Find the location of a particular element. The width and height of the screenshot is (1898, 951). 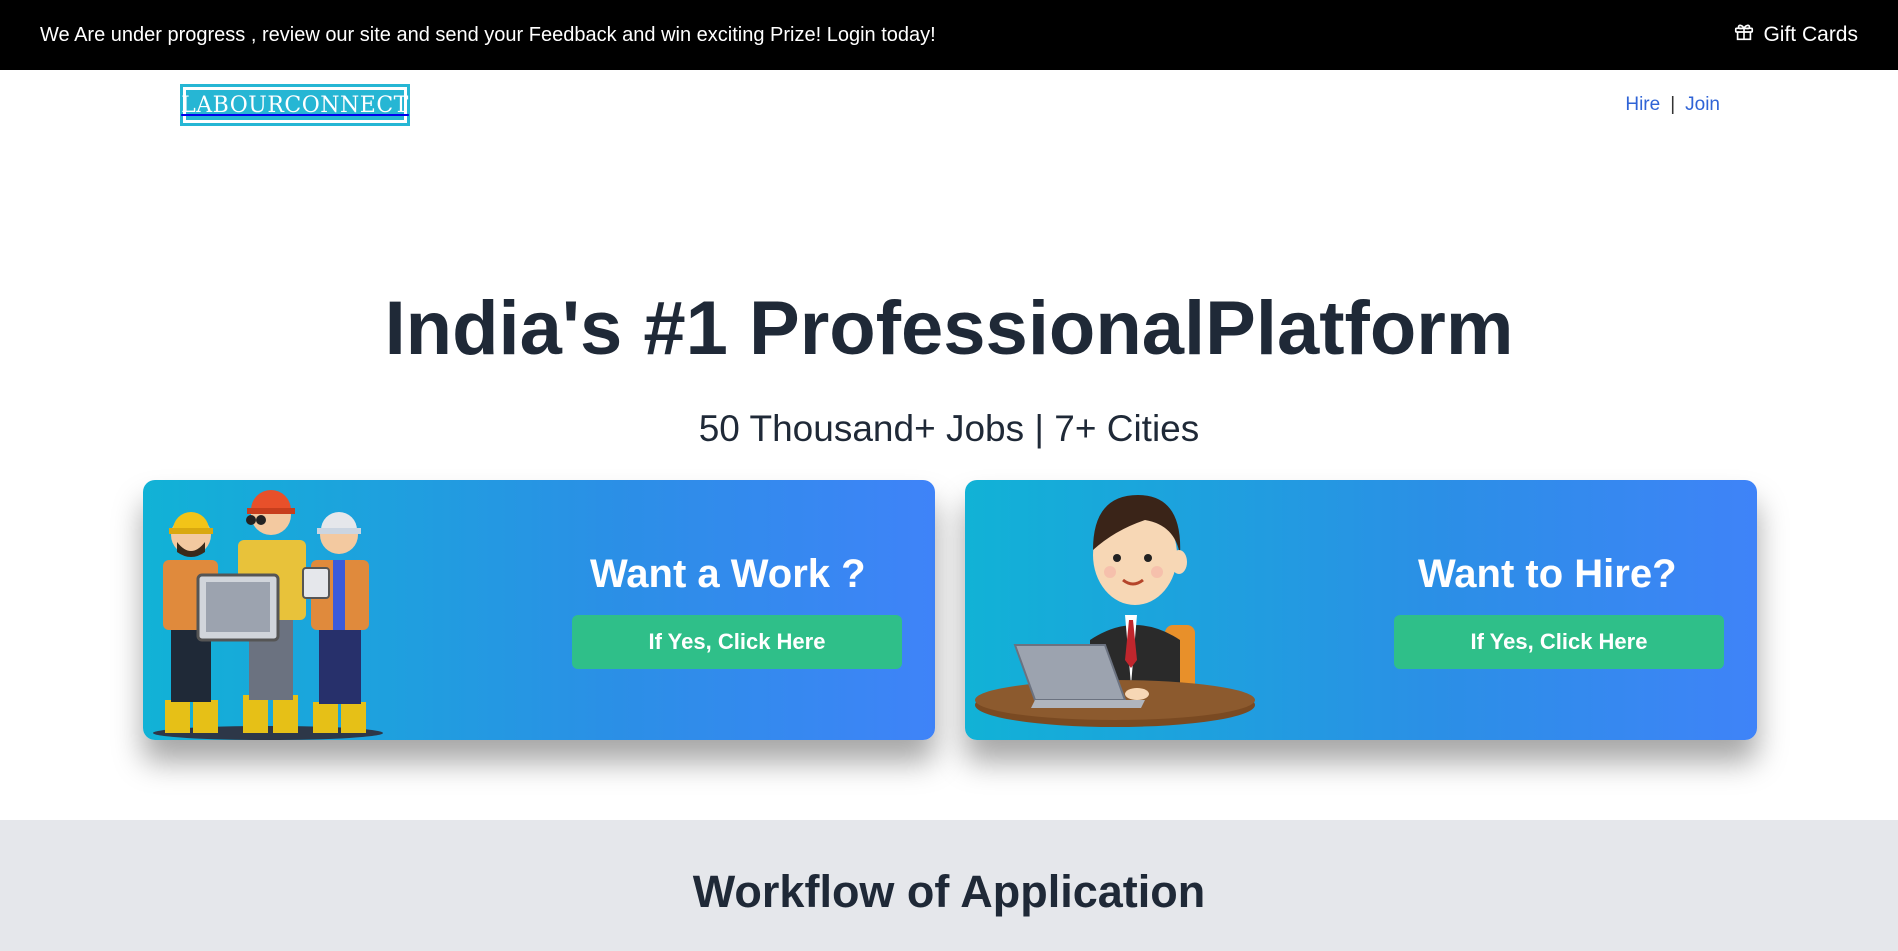

gift-cards-label: Gift Cards is located at coordinates (1810, 34).